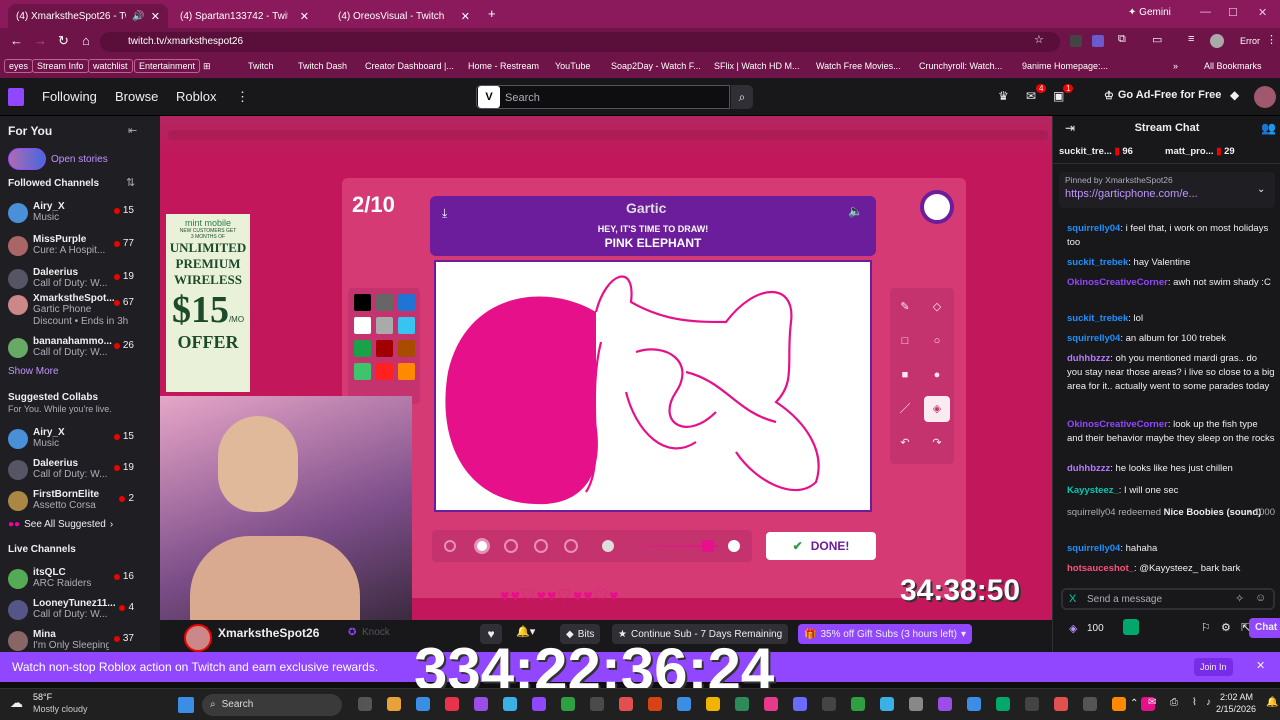  Describe the element at coordinates (821, 546) in the screenshot. I see `done-button: ✔ DONE!` at that location.